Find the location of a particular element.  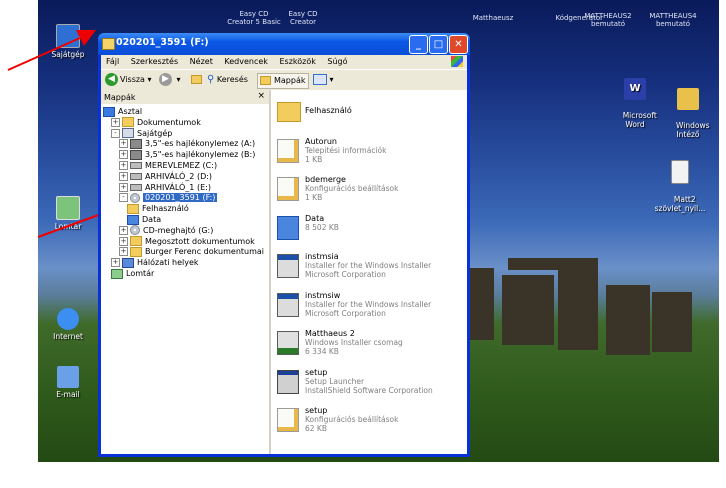

tree-item: + Megosztott dokumentumok is located at coordinates (187, 241).